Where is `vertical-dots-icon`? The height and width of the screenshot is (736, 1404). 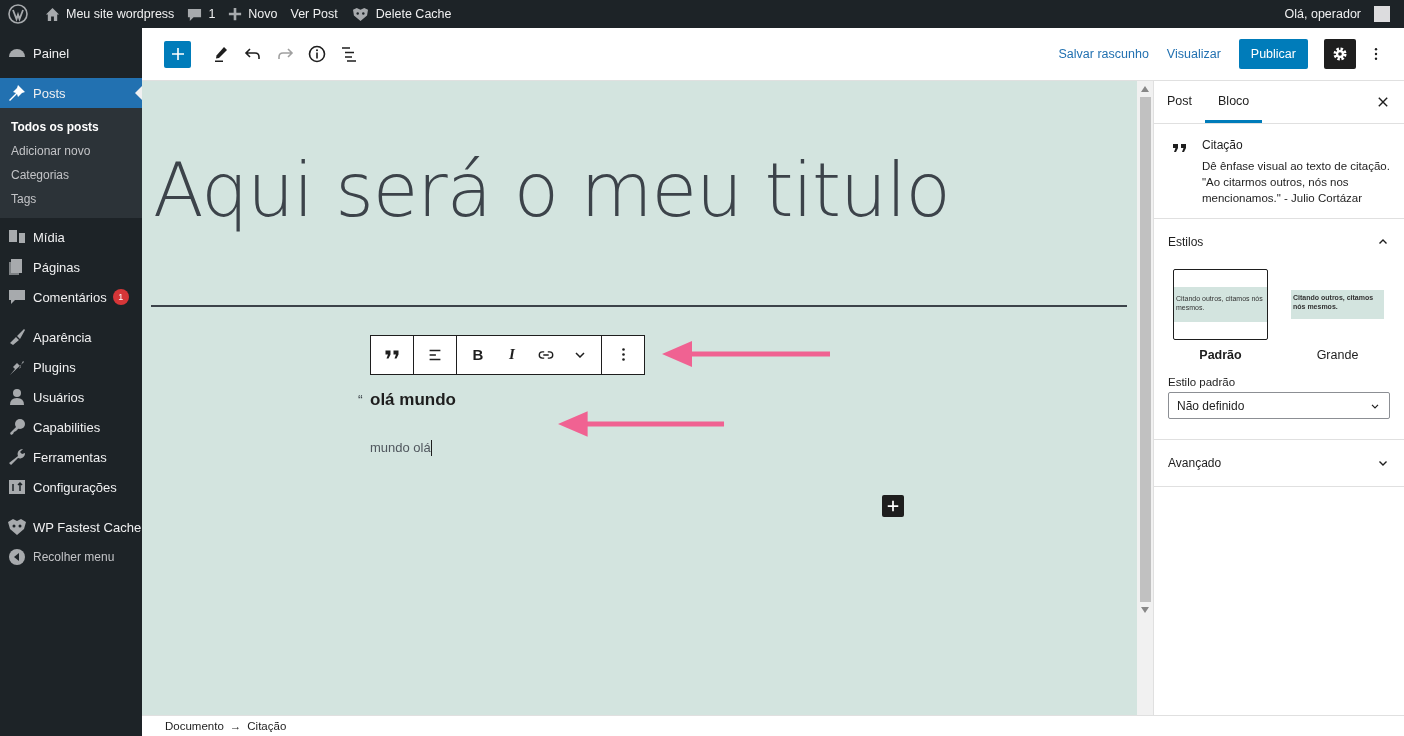 vertical-dots-icon is located at coordinates (623, 355).